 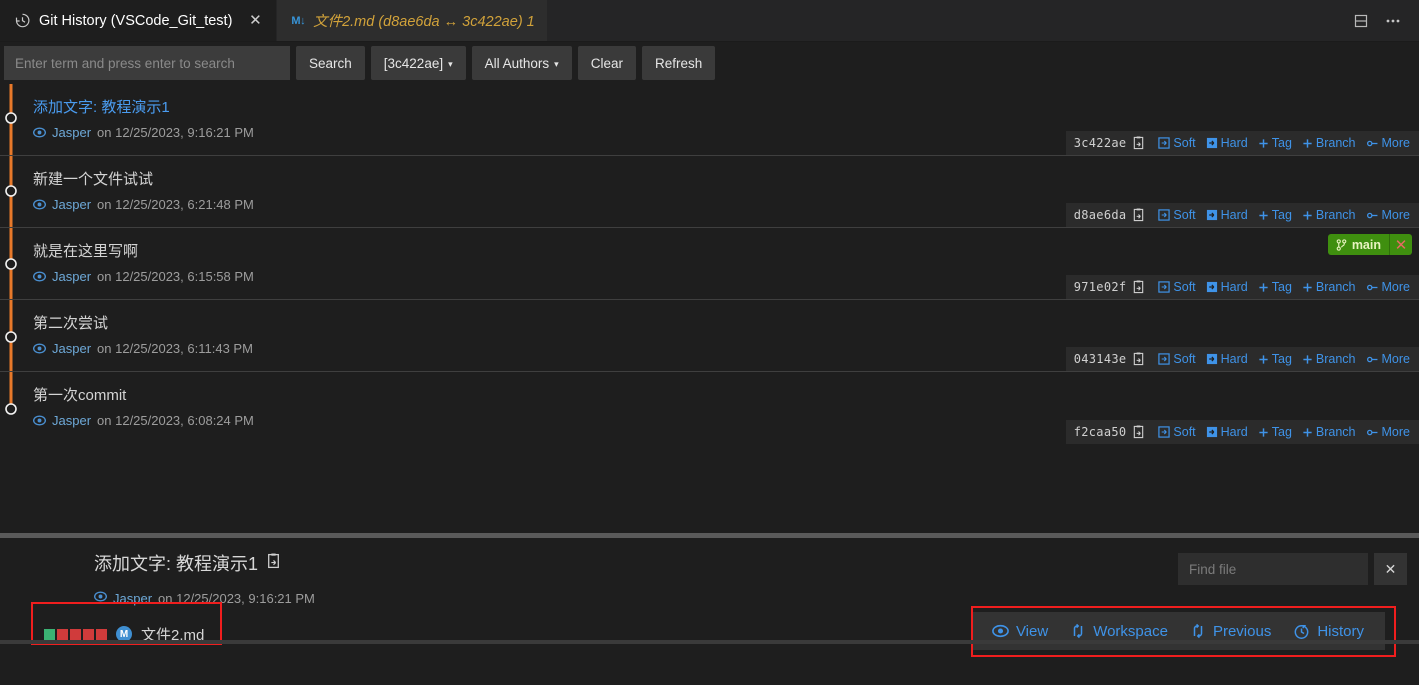 What do you see at coordinates (70, 322) in the screenshot?
I see `commit-subject: 第二次尝试` at bounding box center [70, 322].